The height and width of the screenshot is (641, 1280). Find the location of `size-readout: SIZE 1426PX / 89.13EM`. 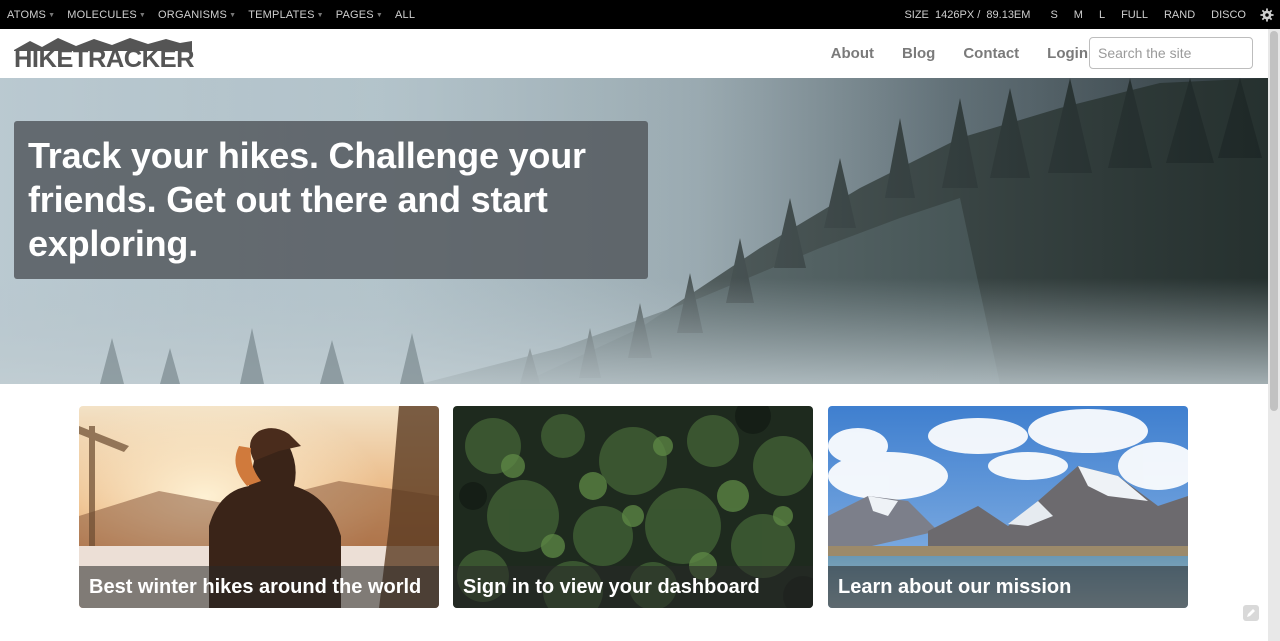

size-readout: SIZE 1426PX / 89.13EM is located at coordinates (967, 15).